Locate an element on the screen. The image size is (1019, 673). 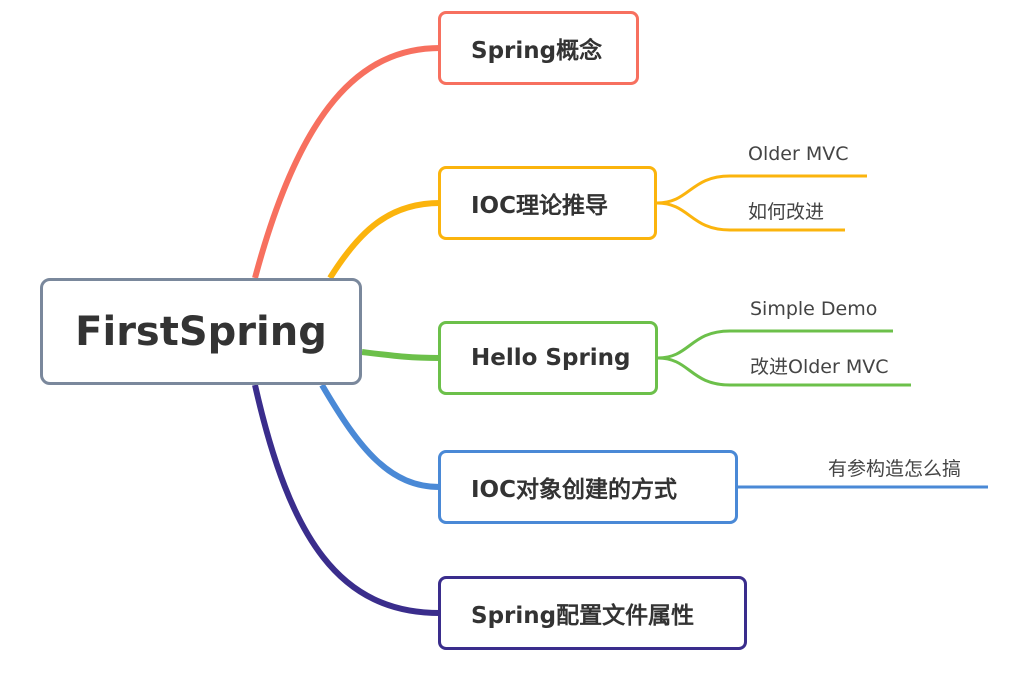
branch-label: Hello Spring is located at coordinates (551, 358).